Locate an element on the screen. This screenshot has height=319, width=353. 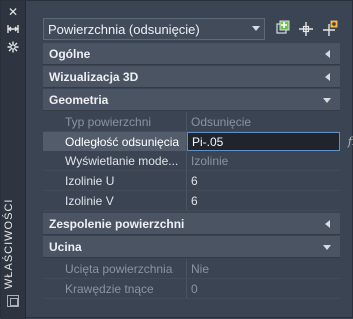
property-value: 0 is located at coordinates (194, 288).